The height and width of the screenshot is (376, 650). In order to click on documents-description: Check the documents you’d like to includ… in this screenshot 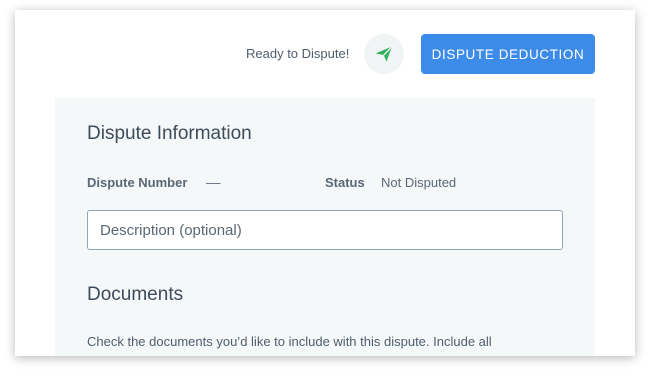, I will do `click(289, 341)`.